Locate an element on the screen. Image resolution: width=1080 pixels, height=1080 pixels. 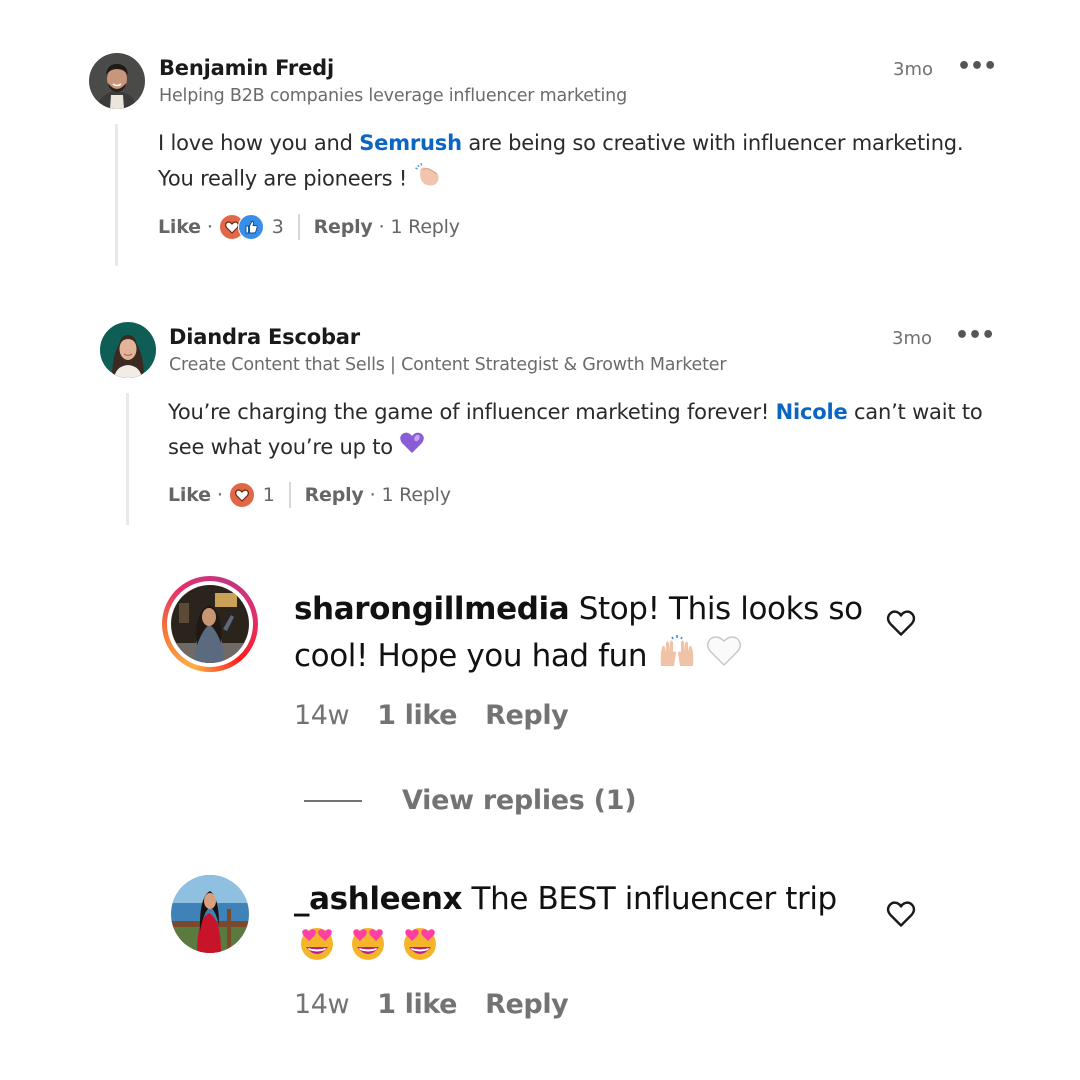
comment-text: Stop! This looks so is located at coordinates (716, 609).